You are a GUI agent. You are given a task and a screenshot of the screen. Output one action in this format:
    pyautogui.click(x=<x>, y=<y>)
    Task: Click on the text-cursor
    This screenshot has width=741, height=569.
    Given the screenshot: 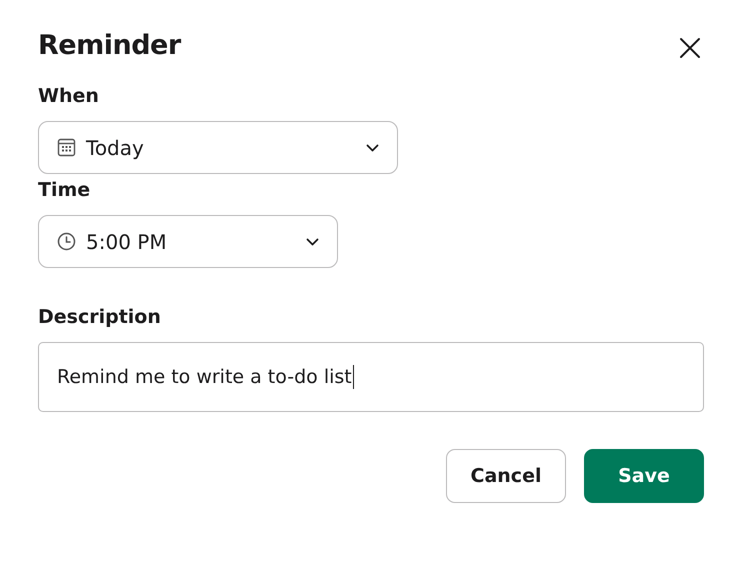 What is the action you would take?
    pyautogui.click(x=353, y=377)
    